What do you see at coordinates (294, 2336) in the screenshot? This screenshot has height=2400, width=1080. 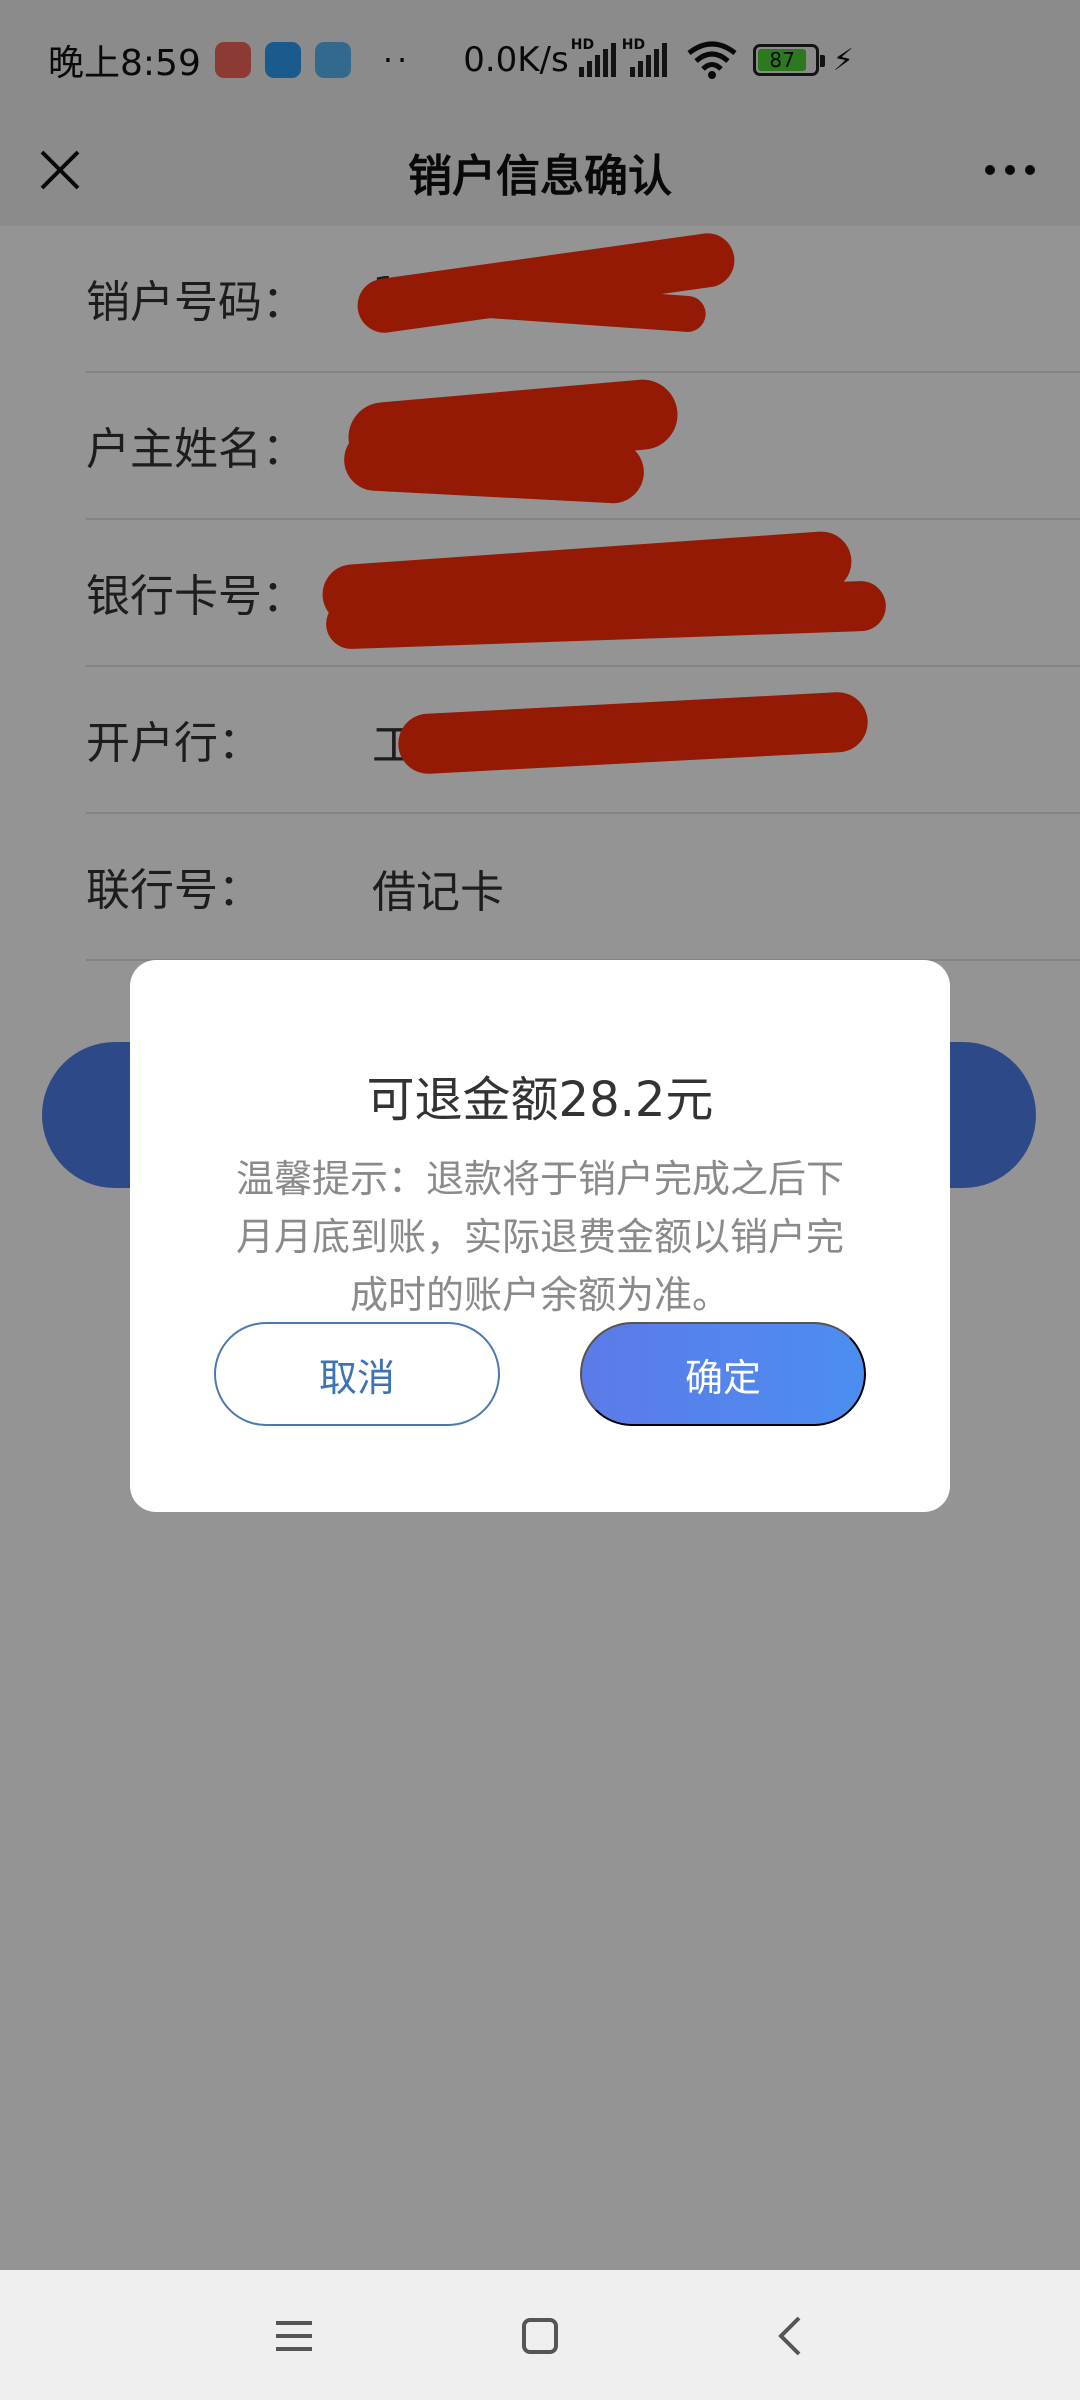 I see `menu-icon` at bounding box center [294, 2336].